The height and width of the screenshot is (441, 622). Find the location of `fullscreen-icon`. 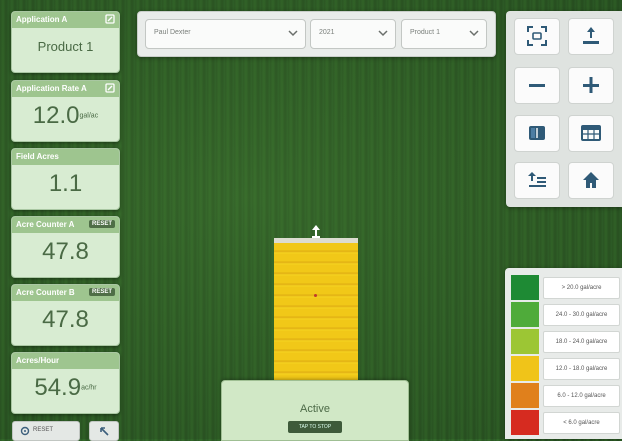

fullscreen-icon is located at coordinates (537, 36).